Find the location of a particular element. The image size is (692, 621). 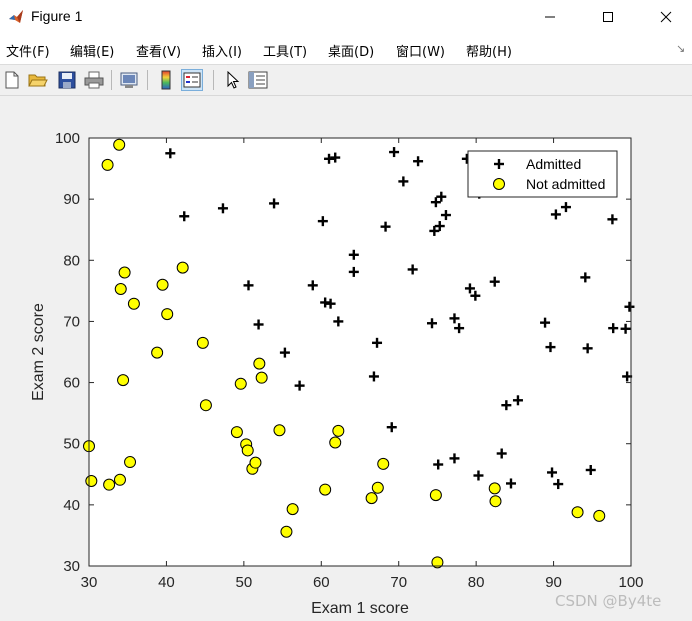

y-tick-label: 80 is located at coordinates (71, 260).